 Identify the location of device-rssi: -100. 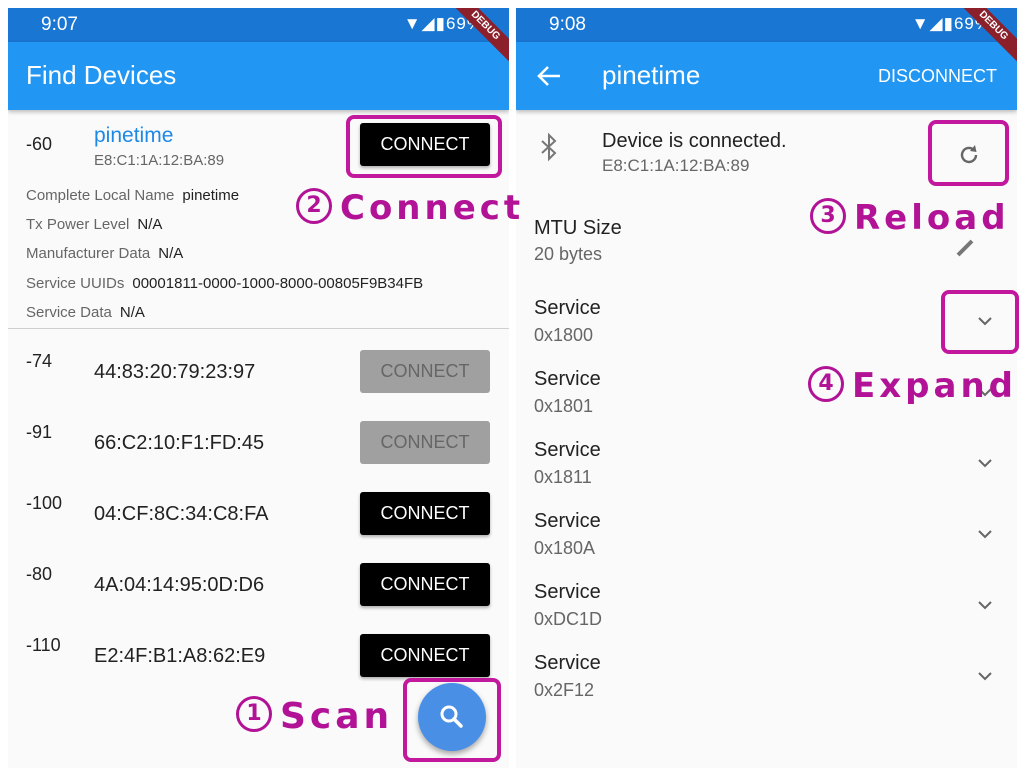
(44, 503).